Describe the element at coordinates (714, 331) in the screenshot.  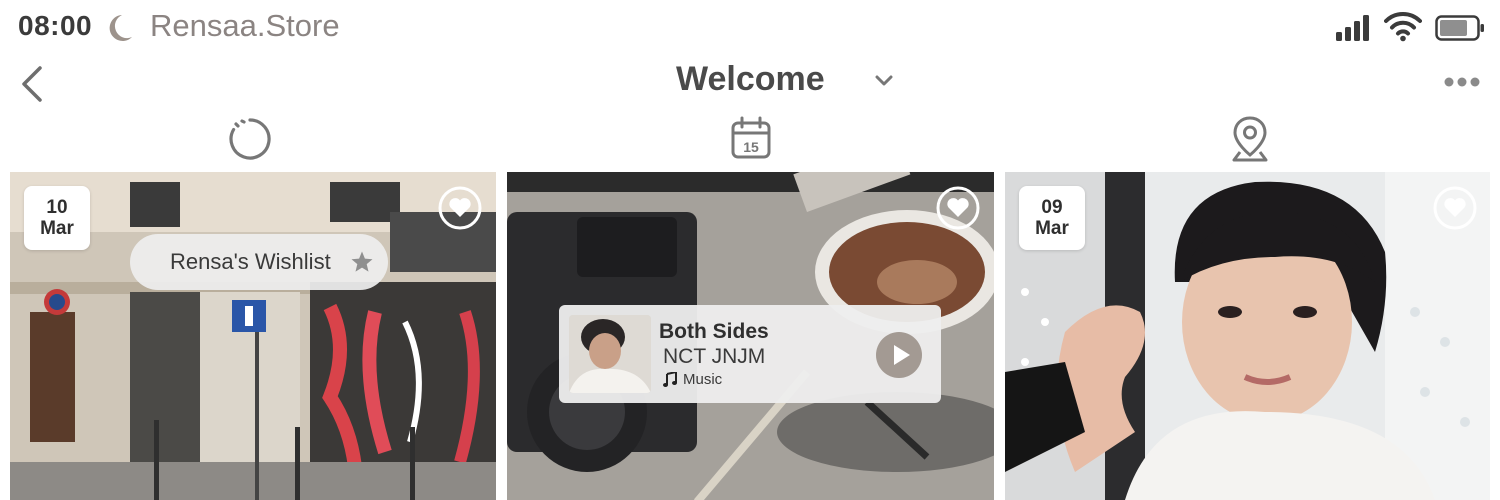
I see `song-title: Both Sides` at that location.